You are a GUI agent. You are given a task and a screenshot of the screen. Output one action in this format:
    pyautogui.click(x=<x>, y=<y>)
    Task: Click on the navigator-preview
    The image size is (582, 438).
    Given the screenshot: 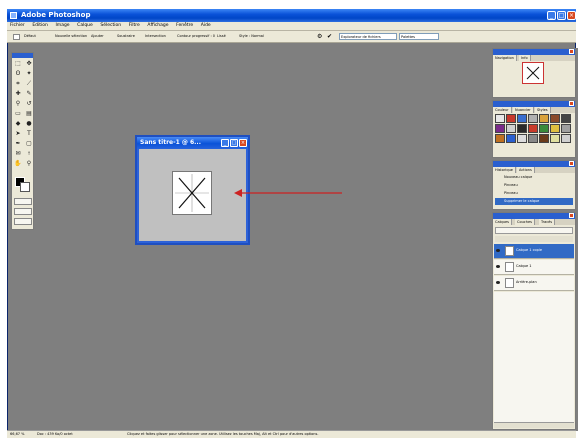 What is the action you would take?
    pyautogui.click(x=533, y=73)
    